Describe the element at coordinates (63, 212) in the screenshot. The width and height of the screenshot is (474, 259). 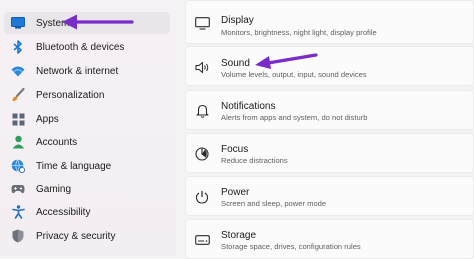
I see `sidebar-item-label: Accessibility` at that location.